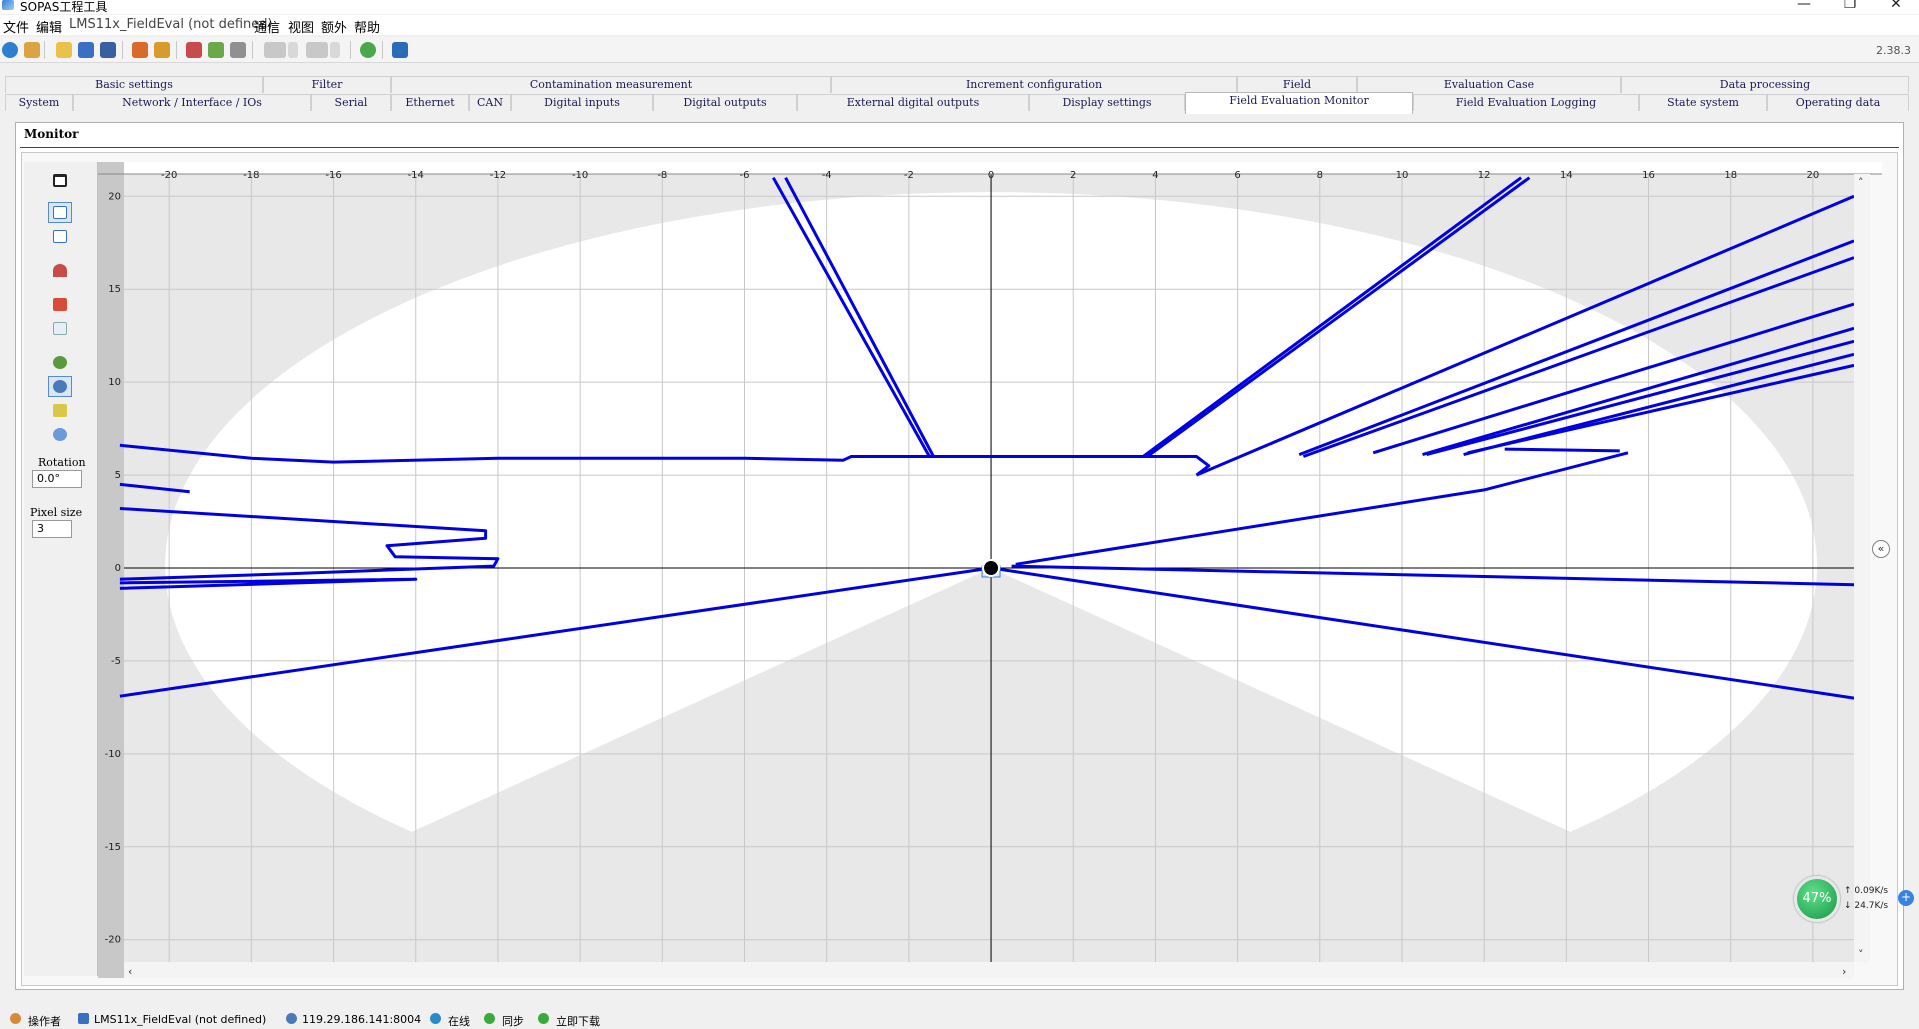 The image size is (1919, 1029). I want to click on tab-can: CAN, so click(490, 102).